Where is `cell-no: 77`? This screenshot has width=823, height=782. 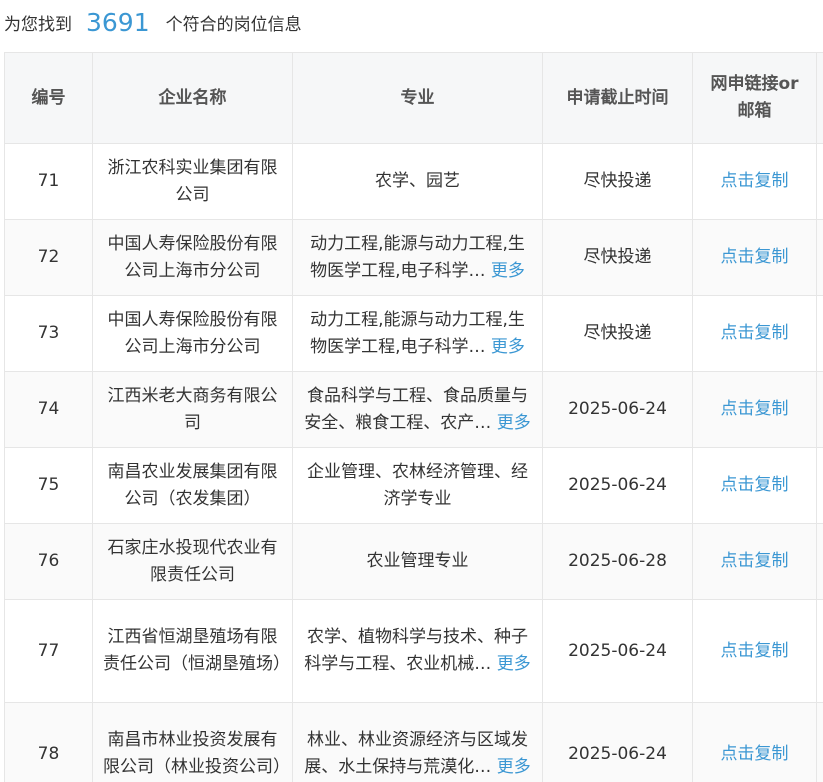
cell-no: 77 is located at coordinates (48, 651).